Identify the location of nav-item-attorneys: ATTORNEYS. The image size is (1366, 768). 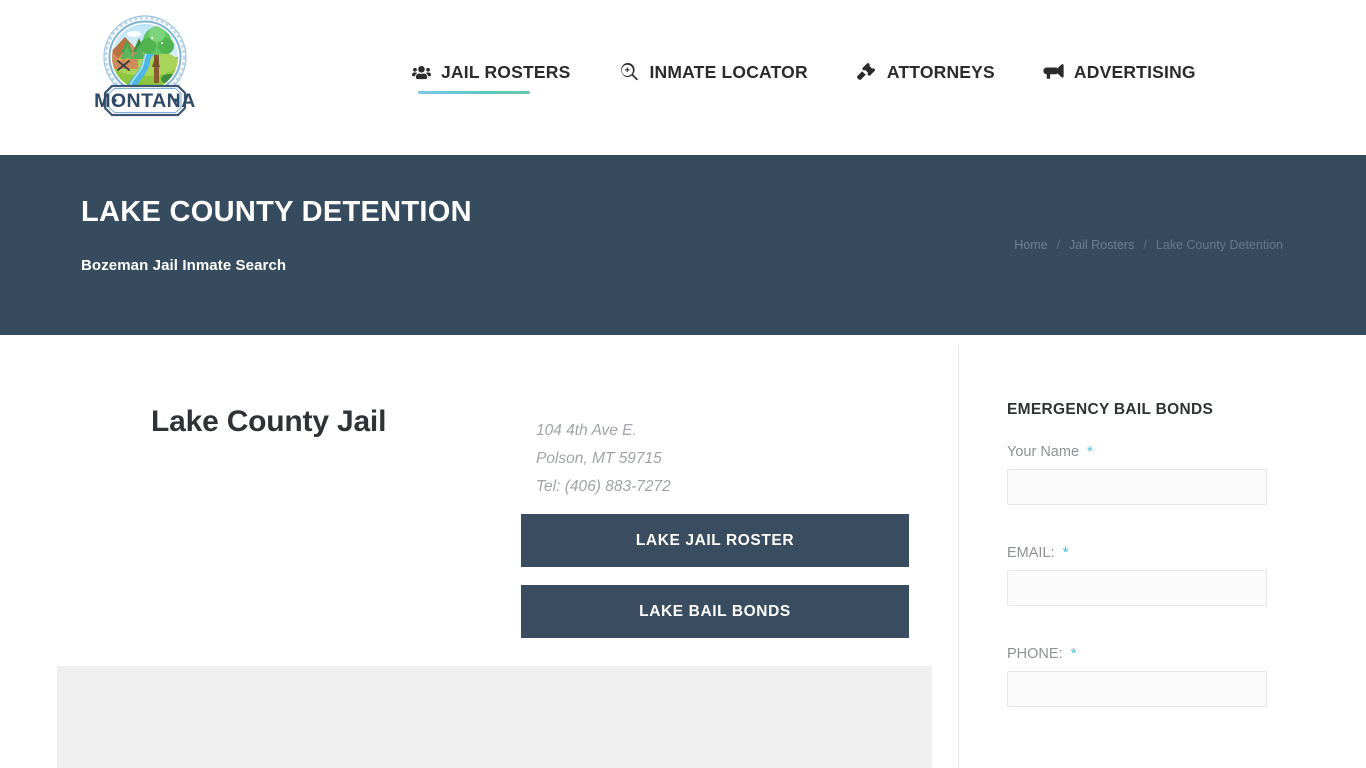
(938, 72).